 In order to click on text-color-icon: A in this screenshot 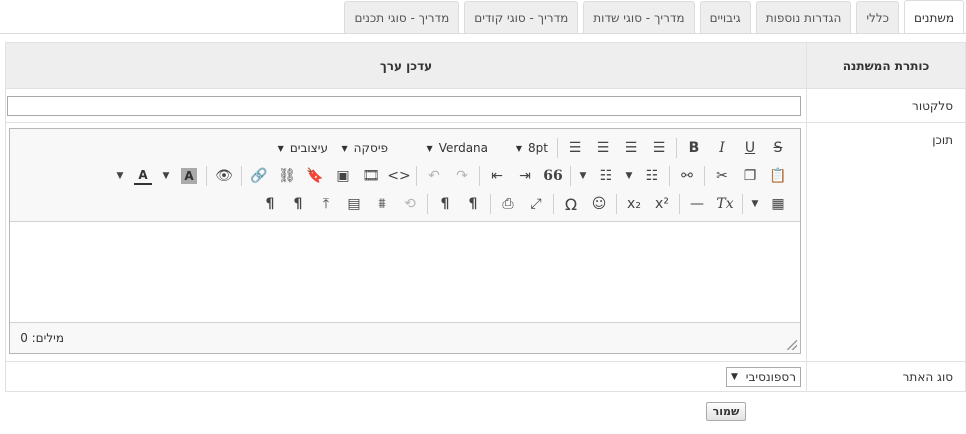, I will do `click(143, 176)`.